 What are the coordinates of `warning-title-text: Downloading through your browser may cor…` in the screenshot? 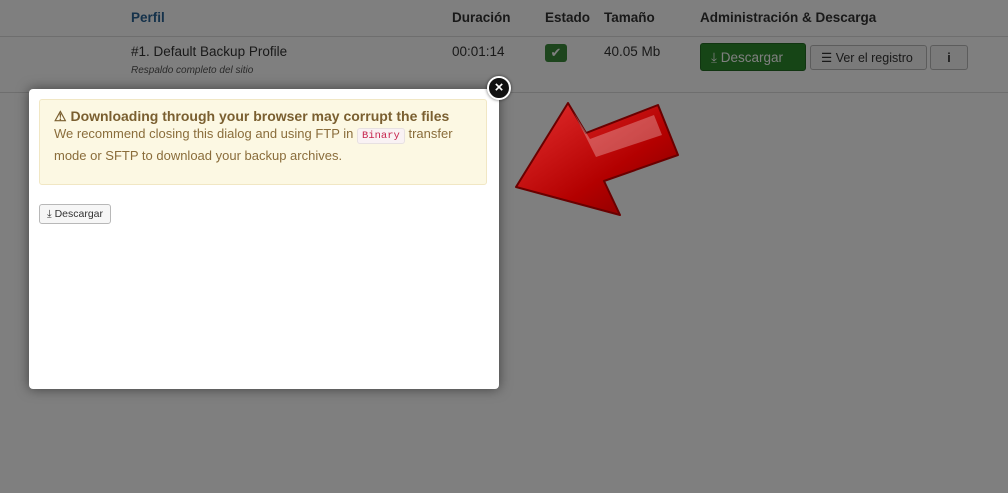 It's located at (260, 116).